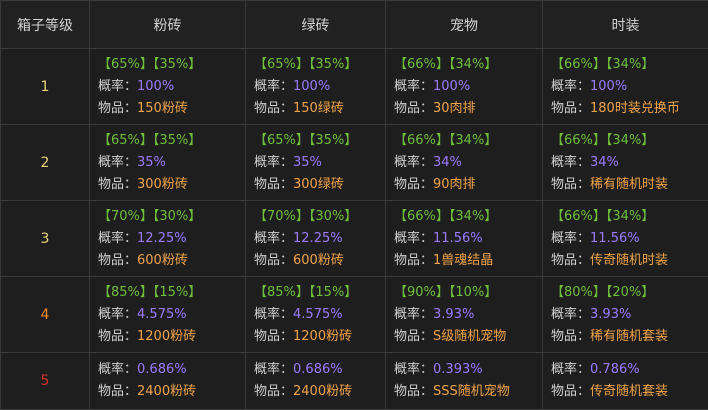 This screenshot has width=708, height=410. Describe the element at coordinates (171, 239) in the screenshot. I see `rate-line: 概率：12.25%` at that location.